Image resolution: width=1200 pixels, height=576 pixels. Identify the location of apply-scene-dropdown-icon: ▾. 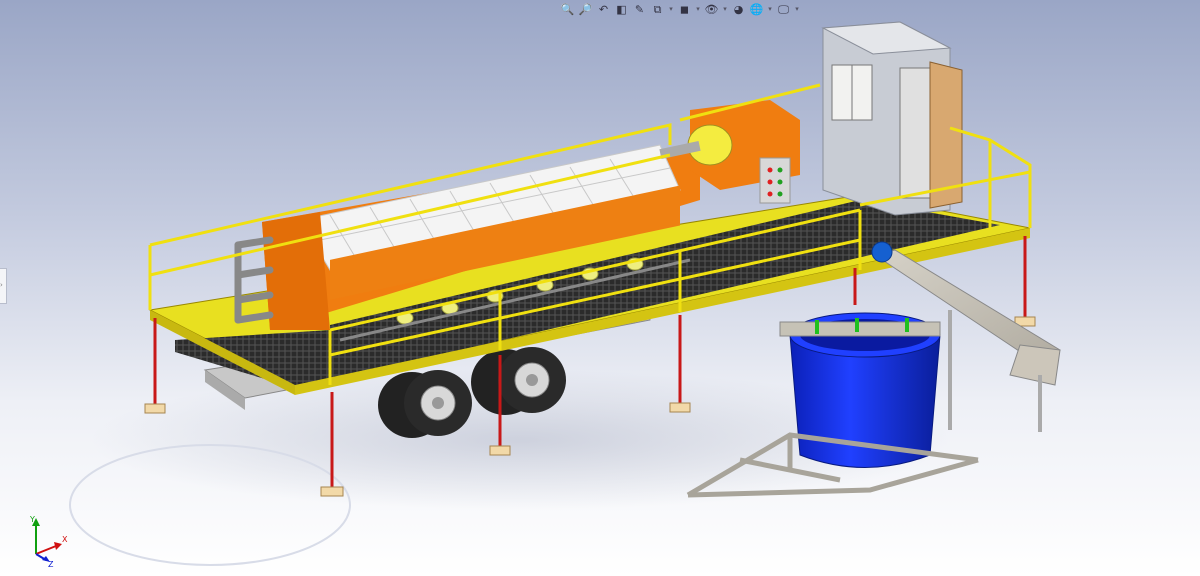
(770, 9).